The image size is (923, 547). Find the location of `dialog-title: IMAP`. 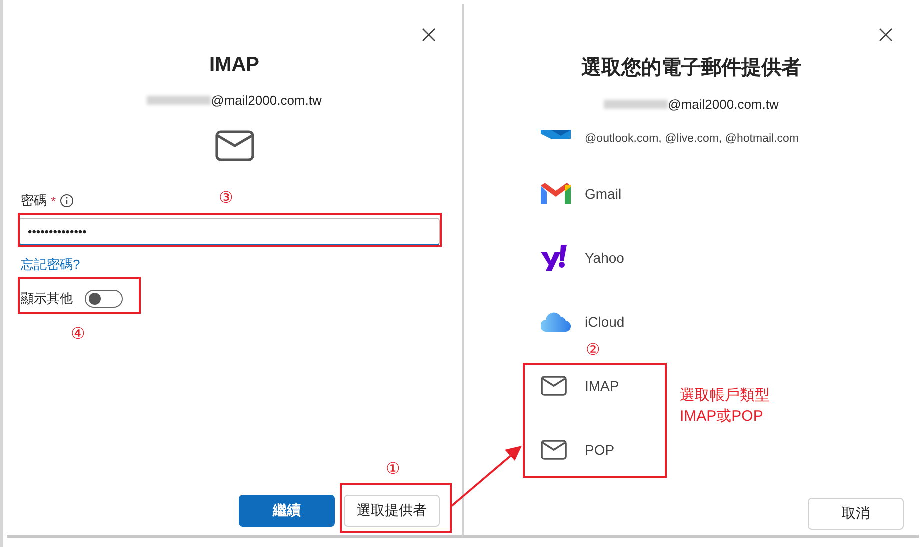

dialog-title: IMAP is located at coordinates (235, 65).